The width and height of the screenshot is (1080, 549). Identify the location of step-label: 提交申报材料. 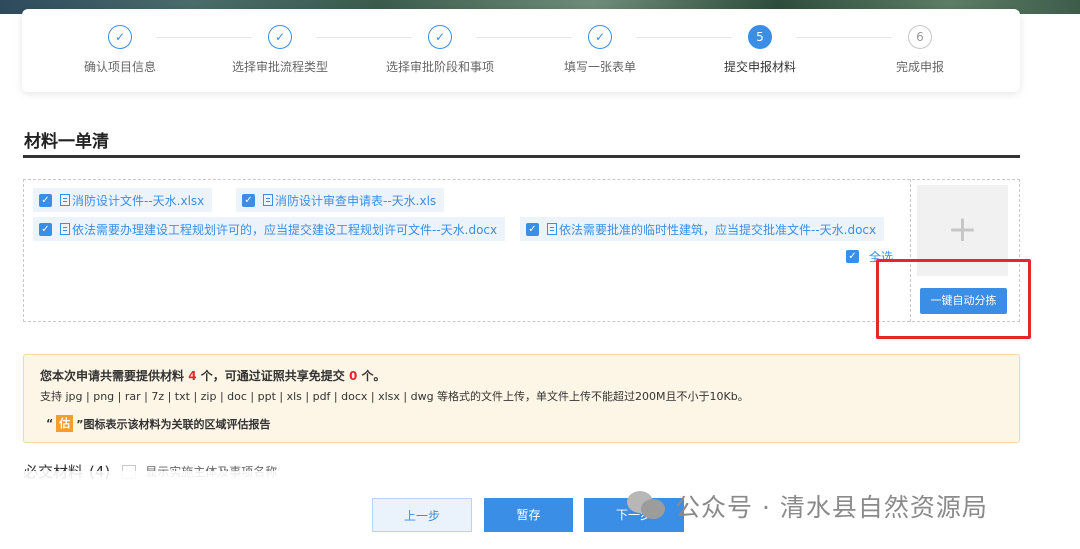
(759, 67).